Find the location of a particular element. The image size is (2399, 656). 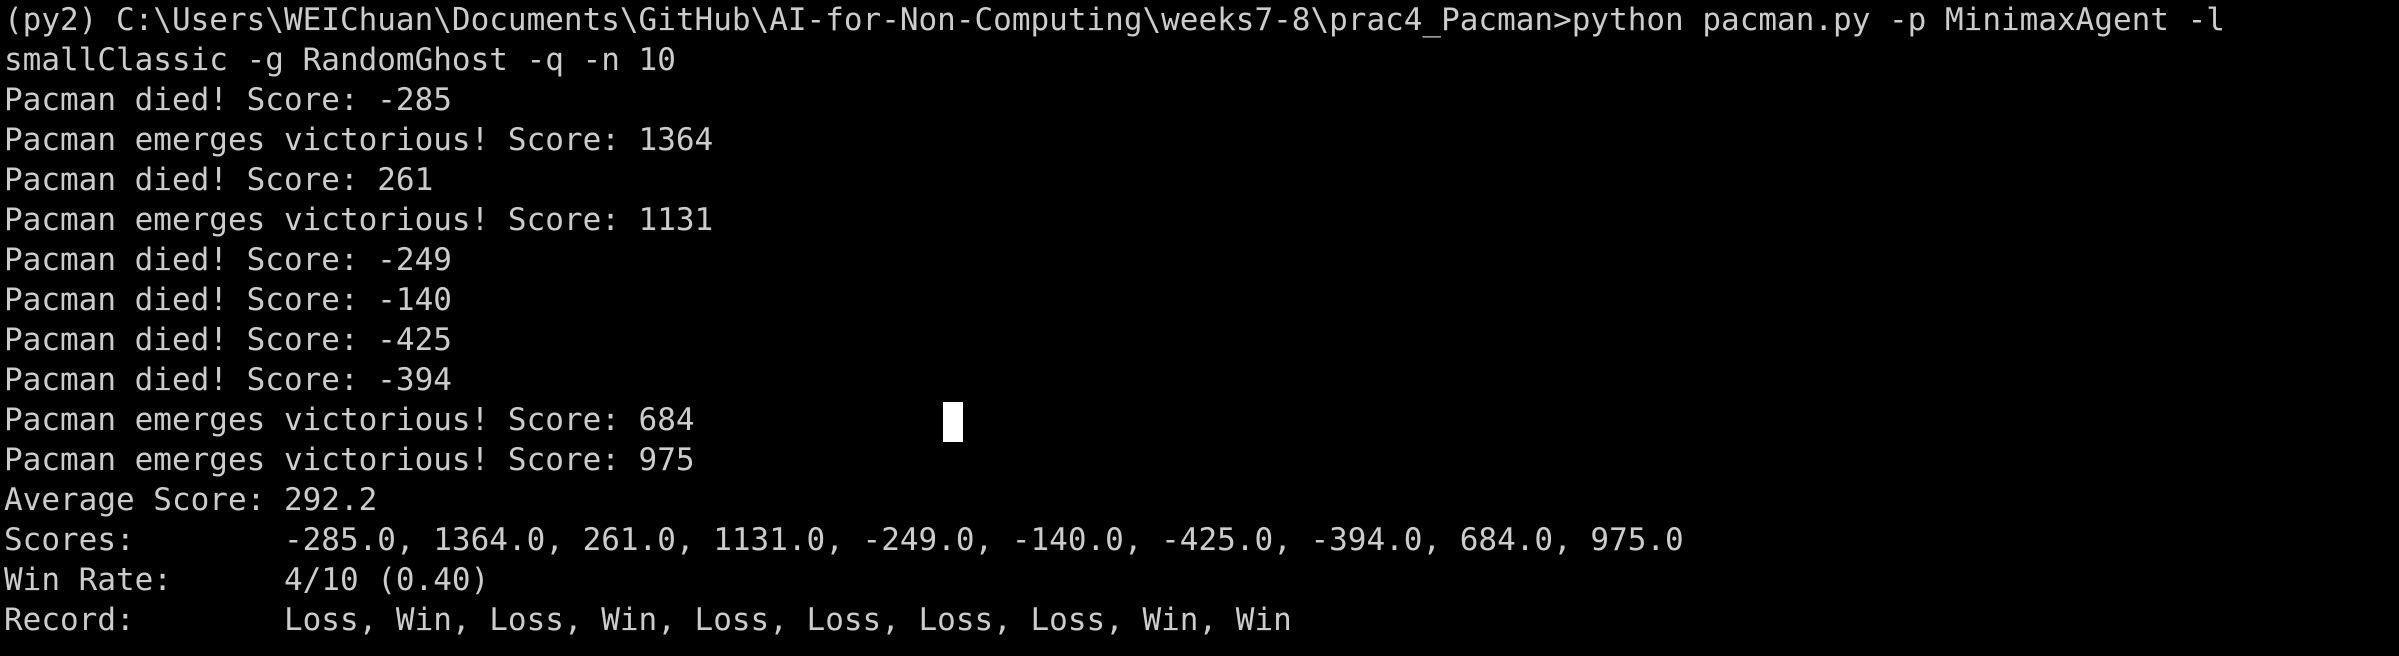

game-result-line: Pacman died! Score: -394 is located at coordinates (228, 380).